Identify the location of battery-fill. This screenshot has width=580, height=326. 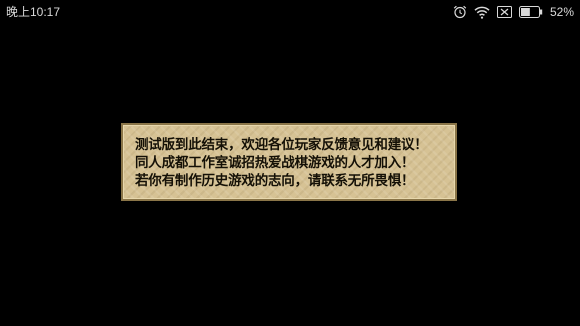
(525, 12).